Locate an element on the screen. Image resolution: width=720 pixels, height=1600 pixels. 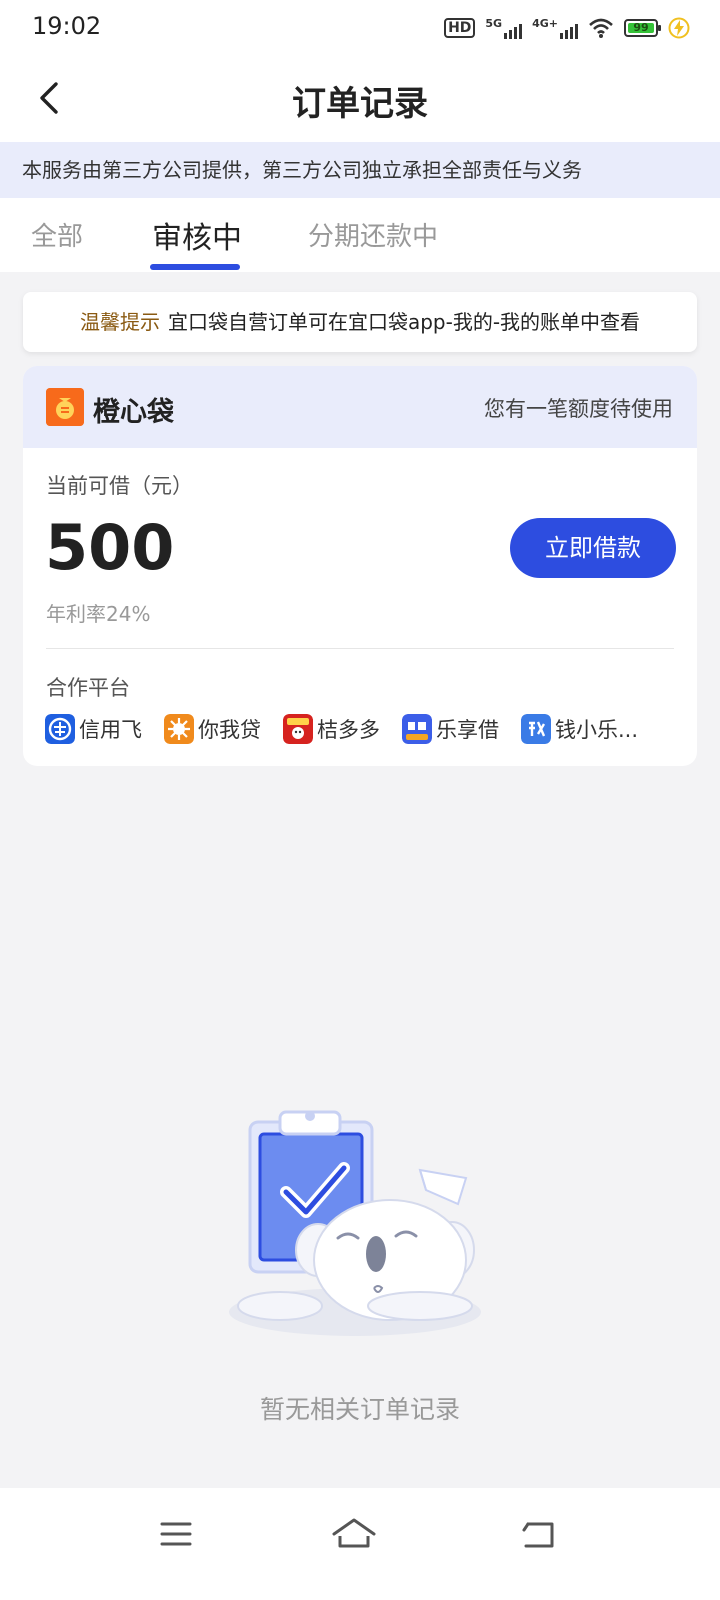
tip-banner: 温馨提示 宜口袋自营订单可在宜口袋app-我的-我的账单中查看 is located at coordinates (360, 322).